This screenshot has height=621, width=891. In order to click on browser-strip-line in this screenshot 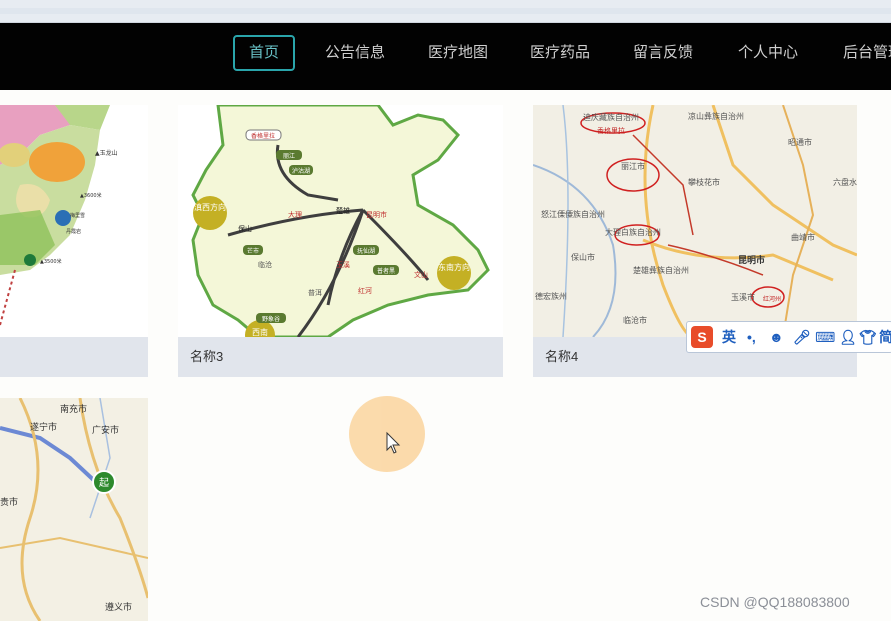, I will do `click(445, 11)`.